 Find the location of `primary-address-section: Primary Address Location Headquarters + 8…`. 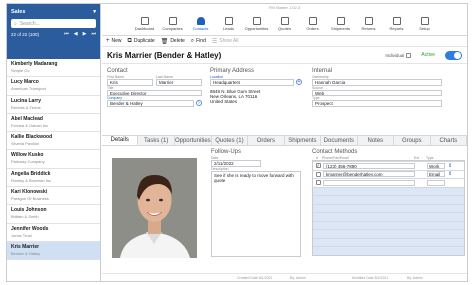

primary-address-section: Primary Address Location Headquarters + 8… is located at coordinates (256, 86).